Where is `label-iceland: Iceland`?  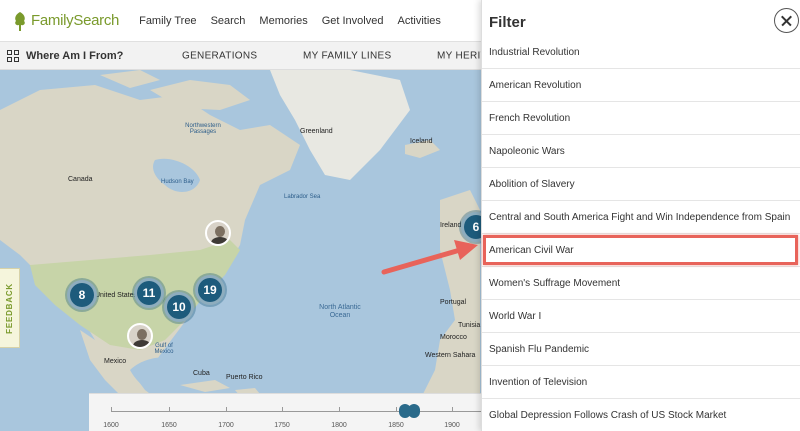 label-iceland: Iceland is located at coordinates (421, 141).